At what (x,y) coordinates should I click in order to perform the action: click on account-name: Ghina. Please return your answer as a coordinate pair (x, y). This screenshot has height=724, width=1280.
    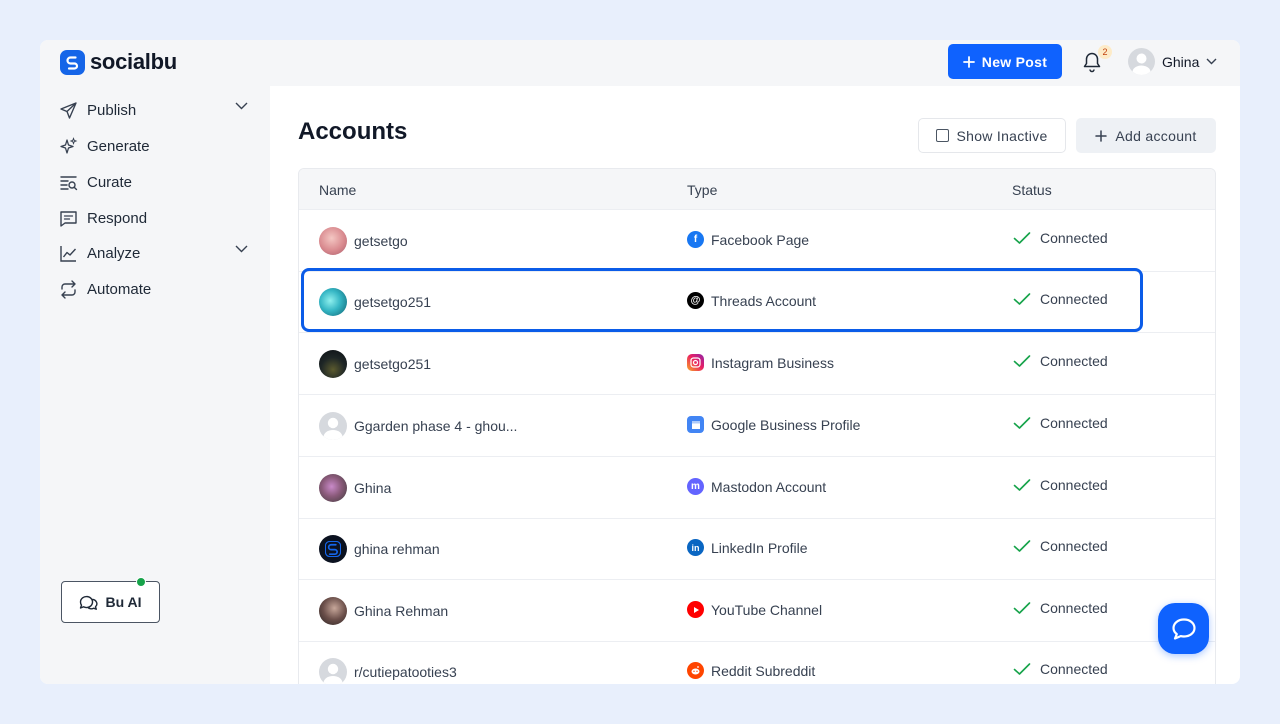
    Looking at the image, I should click on (373, 488).